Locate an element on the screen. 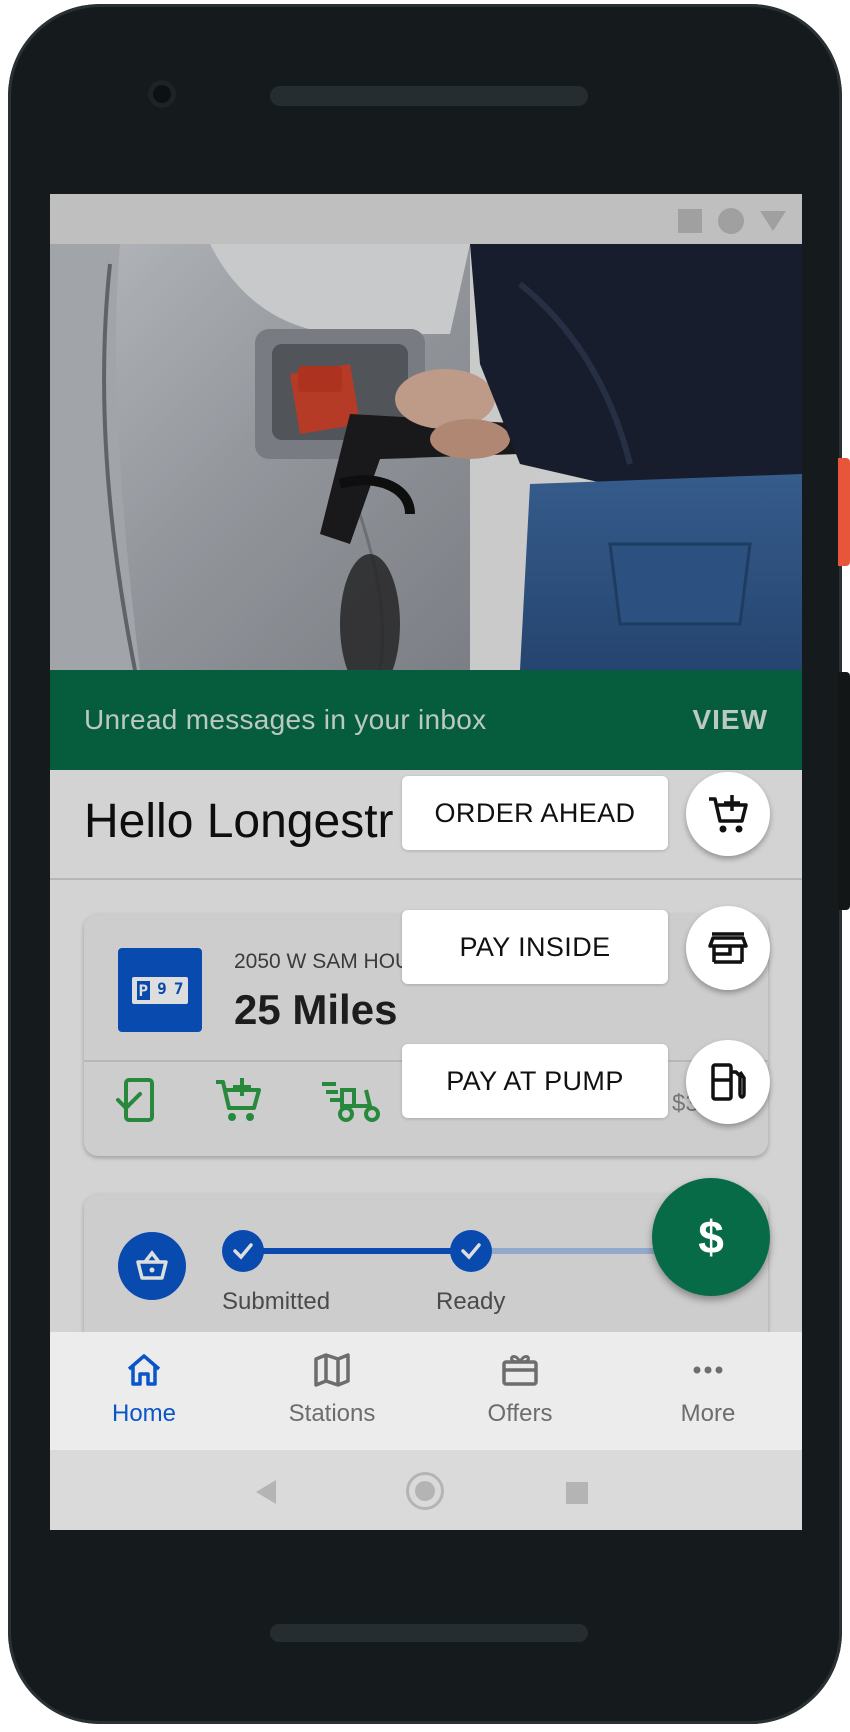  power-button is located at coordinates (844, 512).